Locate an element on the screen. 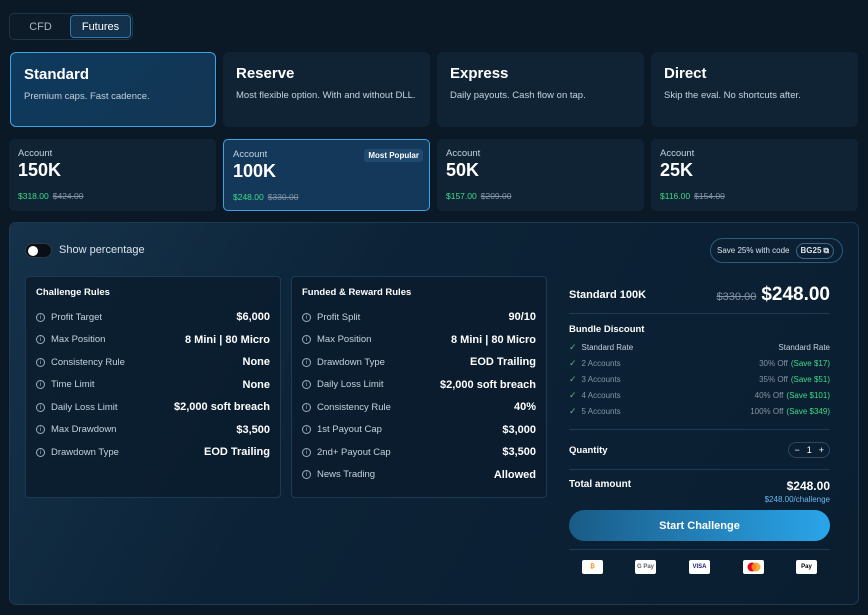 Image resolution: width=868 pixels, height=615 pixels. account-old-price: $209.00 is located at coordinates (496, 196).